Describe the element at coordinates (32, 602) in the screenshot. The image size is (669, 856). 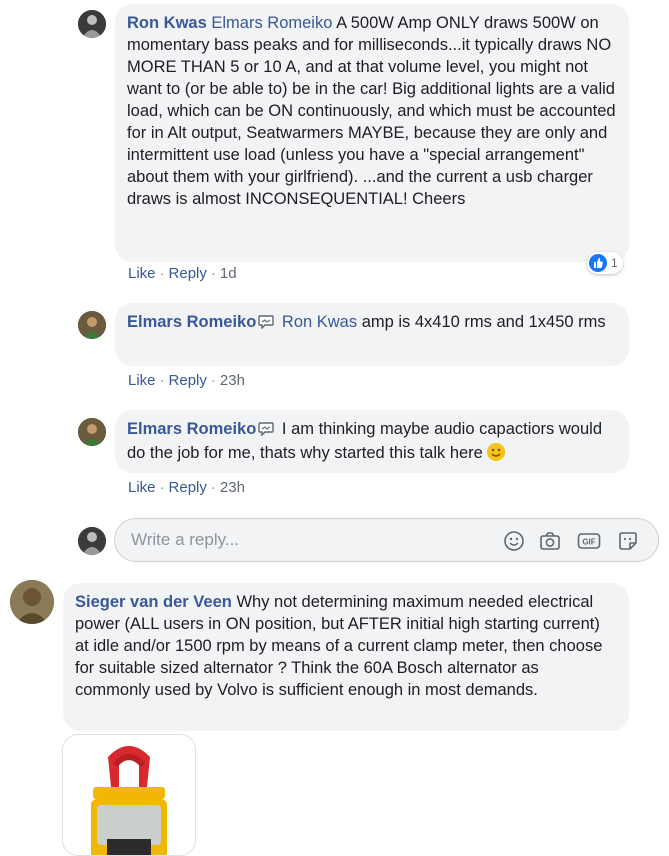
I see `avatar-sieger-van-der-veen` at that location.